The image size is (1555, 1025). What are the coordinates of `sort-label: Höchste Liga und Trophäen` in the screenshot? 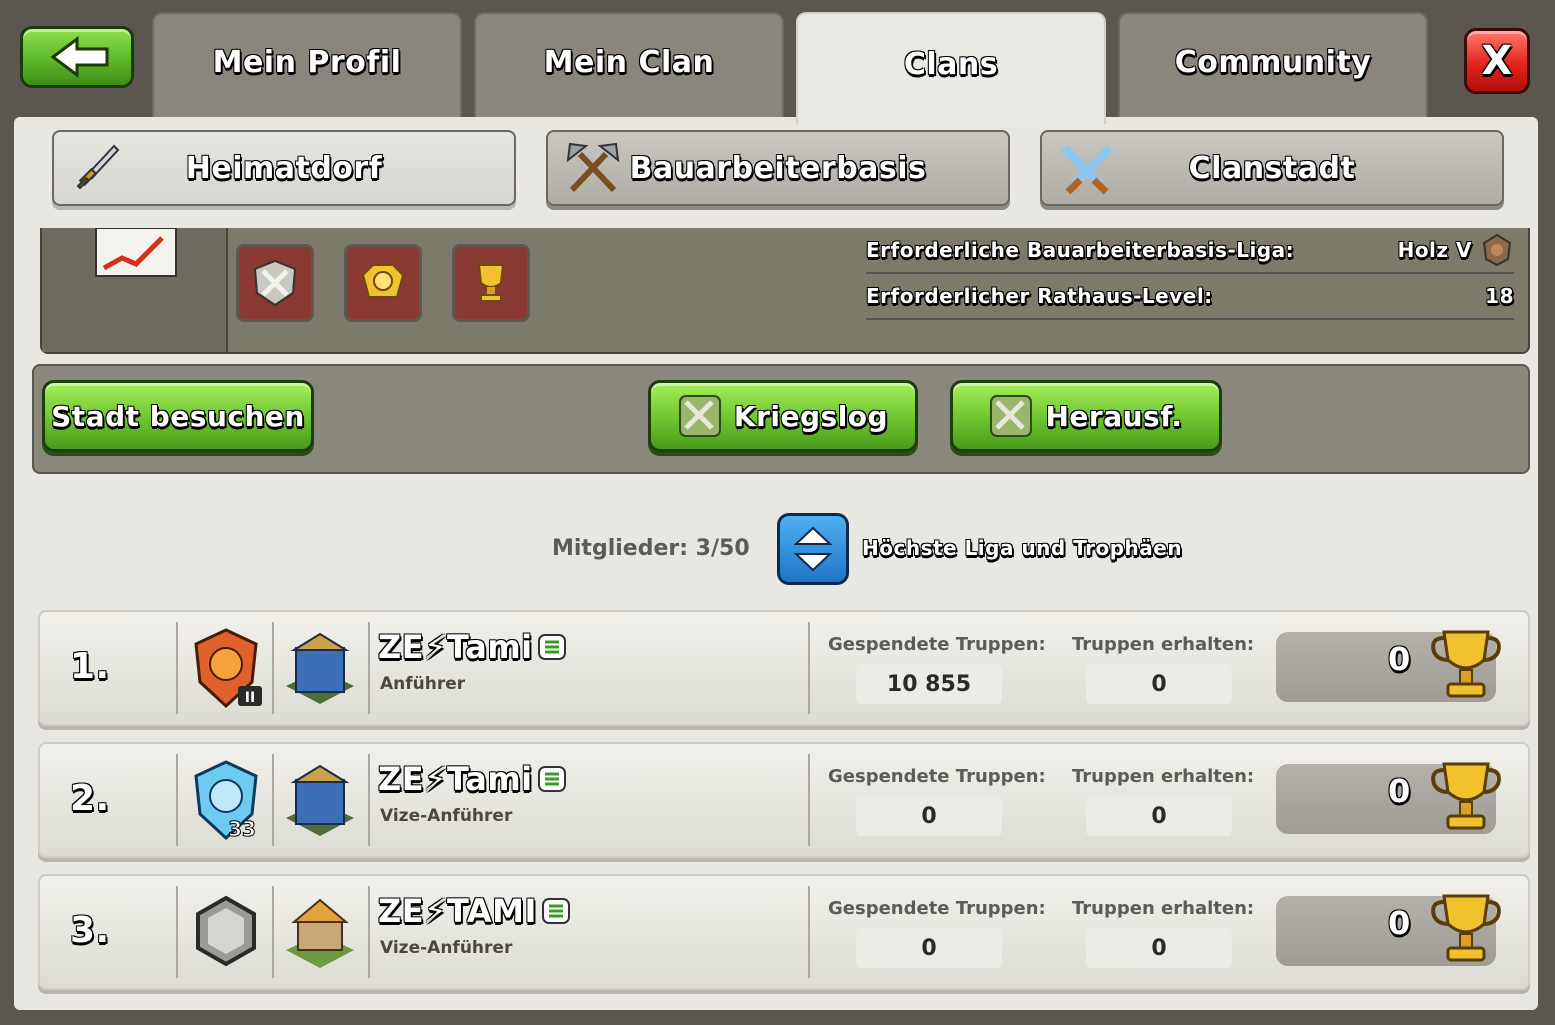 It's located at (1022, 548).